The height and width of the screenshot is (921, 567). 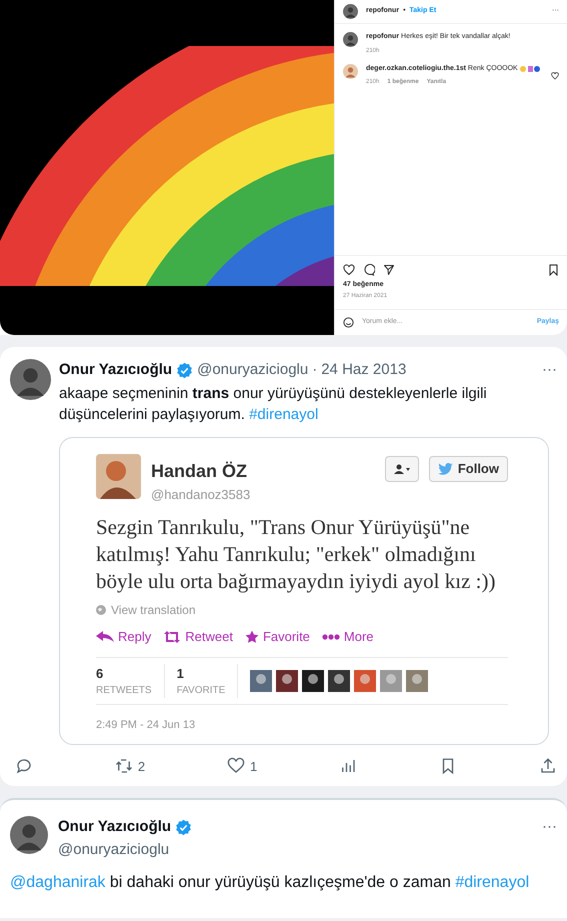 What do you see at coordinates (124, 673) in the screenshot?
I see `stat-count: 6` at bounding box center [124, 673].